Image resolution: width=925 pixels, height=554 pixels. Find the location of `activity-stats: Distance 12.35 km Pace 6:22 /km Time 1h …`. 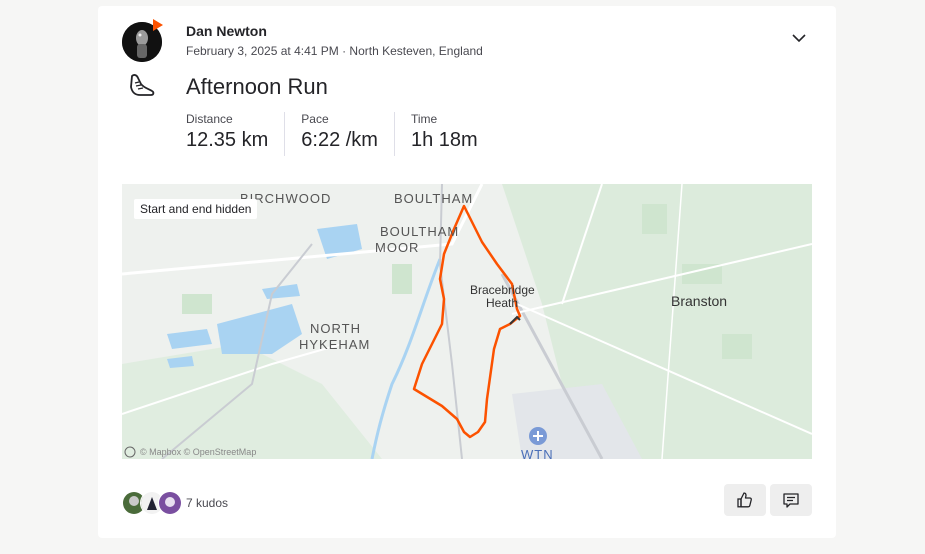

activity-stats: Distance 12.35 km Pace 6:22 /km Time 1h … is located at coordinates (348, 134).